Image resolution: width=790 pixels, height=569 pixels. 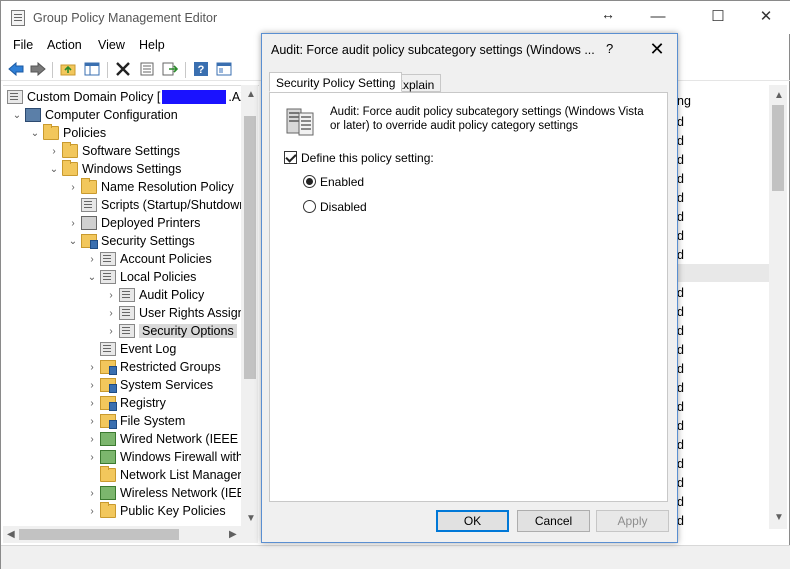 I want to click on tree-item-network-list-manager: Network List Manager, so click(x=163, y=475).